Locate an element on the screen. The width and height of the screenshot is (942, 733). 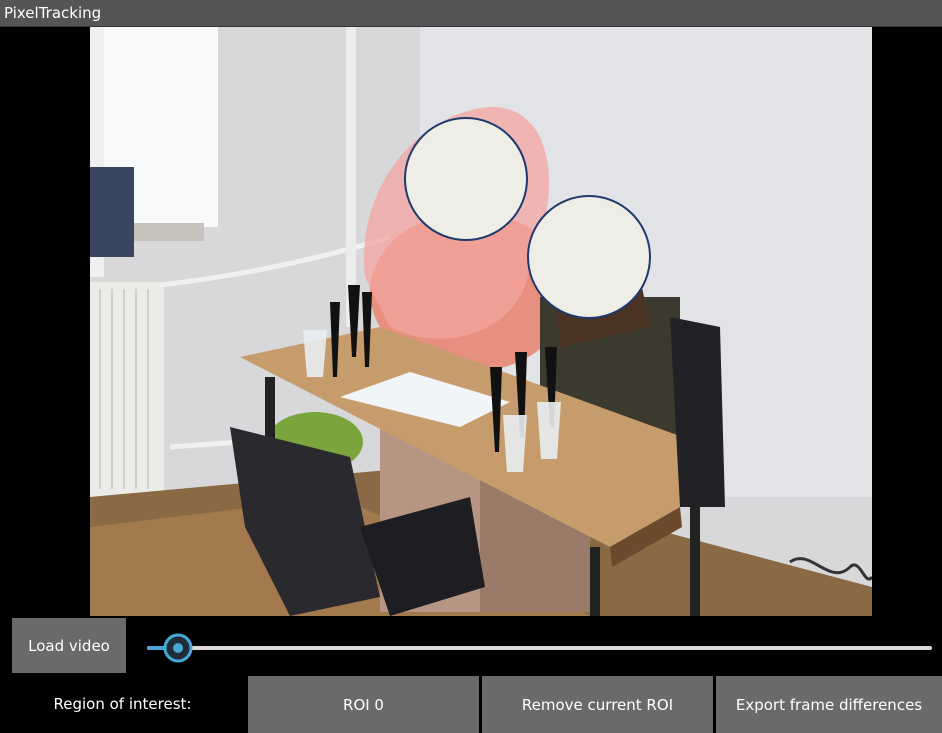
window-title: PixelTracking is located at coordinates (53, 13).